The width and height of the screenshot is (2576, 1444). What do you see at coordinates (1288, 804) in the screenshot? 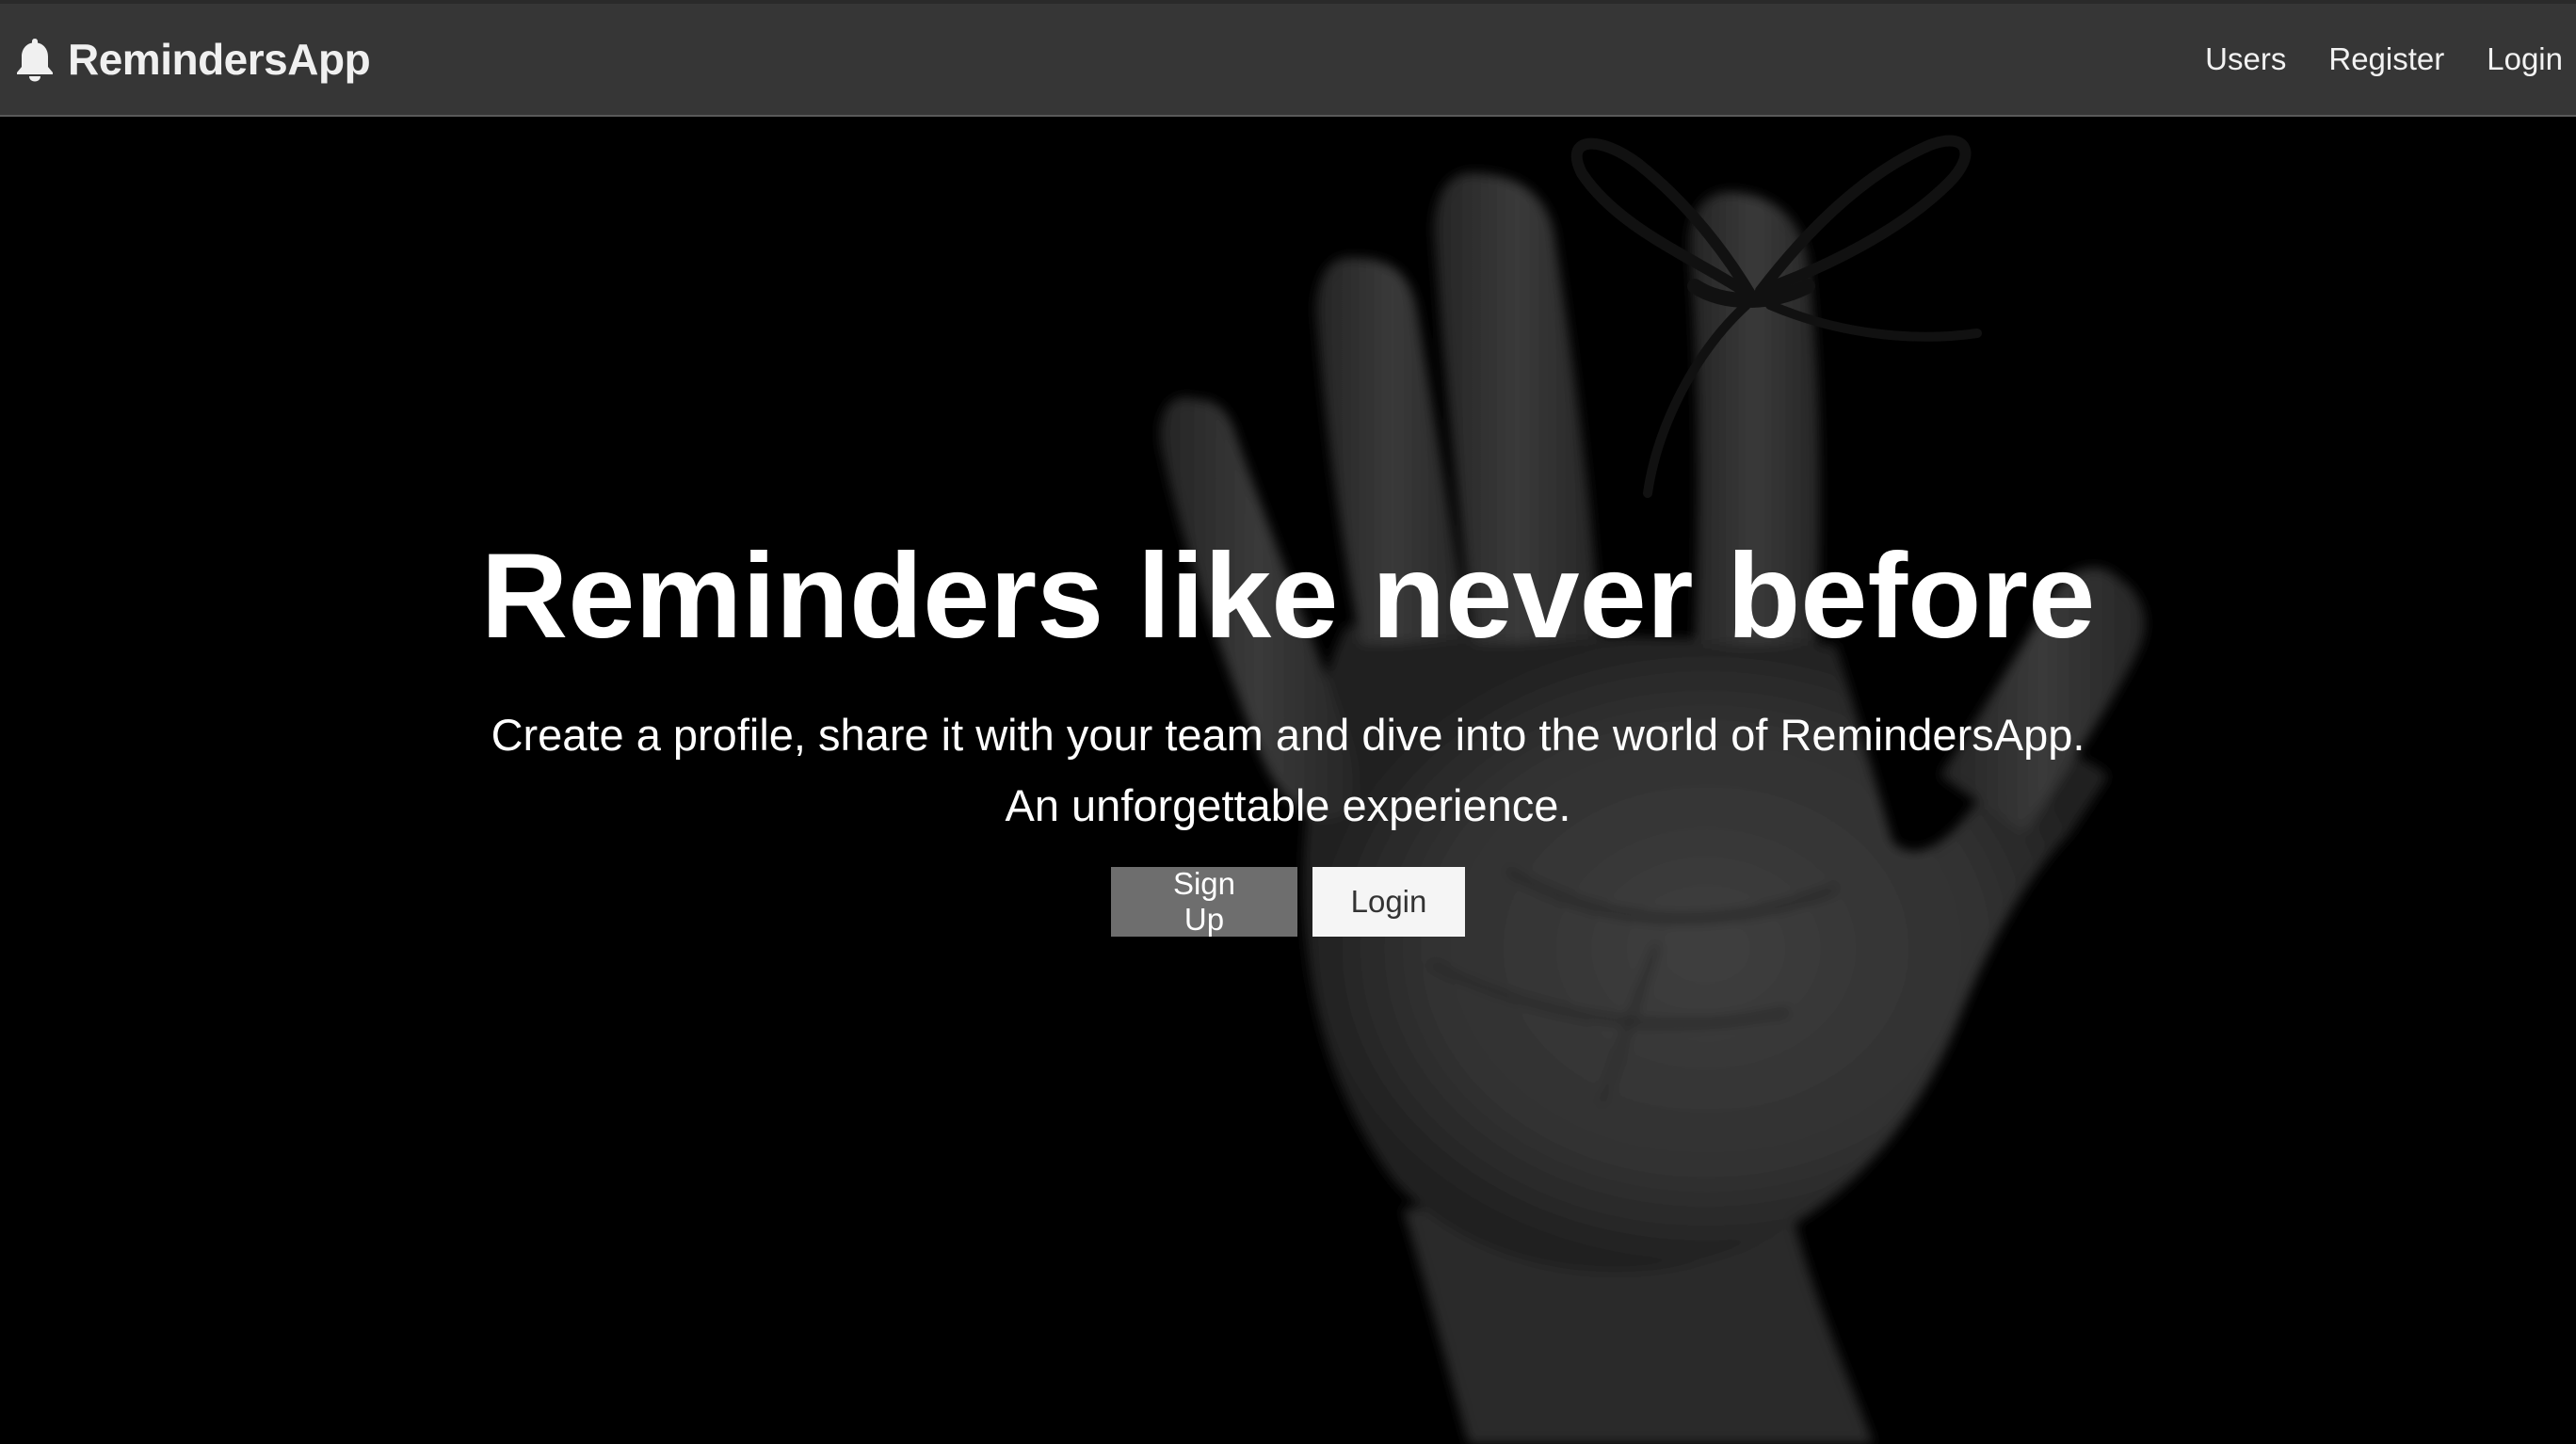
I see `hero-subtitle-line: An unforgettable experience.` at bounding box center [1288, 804].